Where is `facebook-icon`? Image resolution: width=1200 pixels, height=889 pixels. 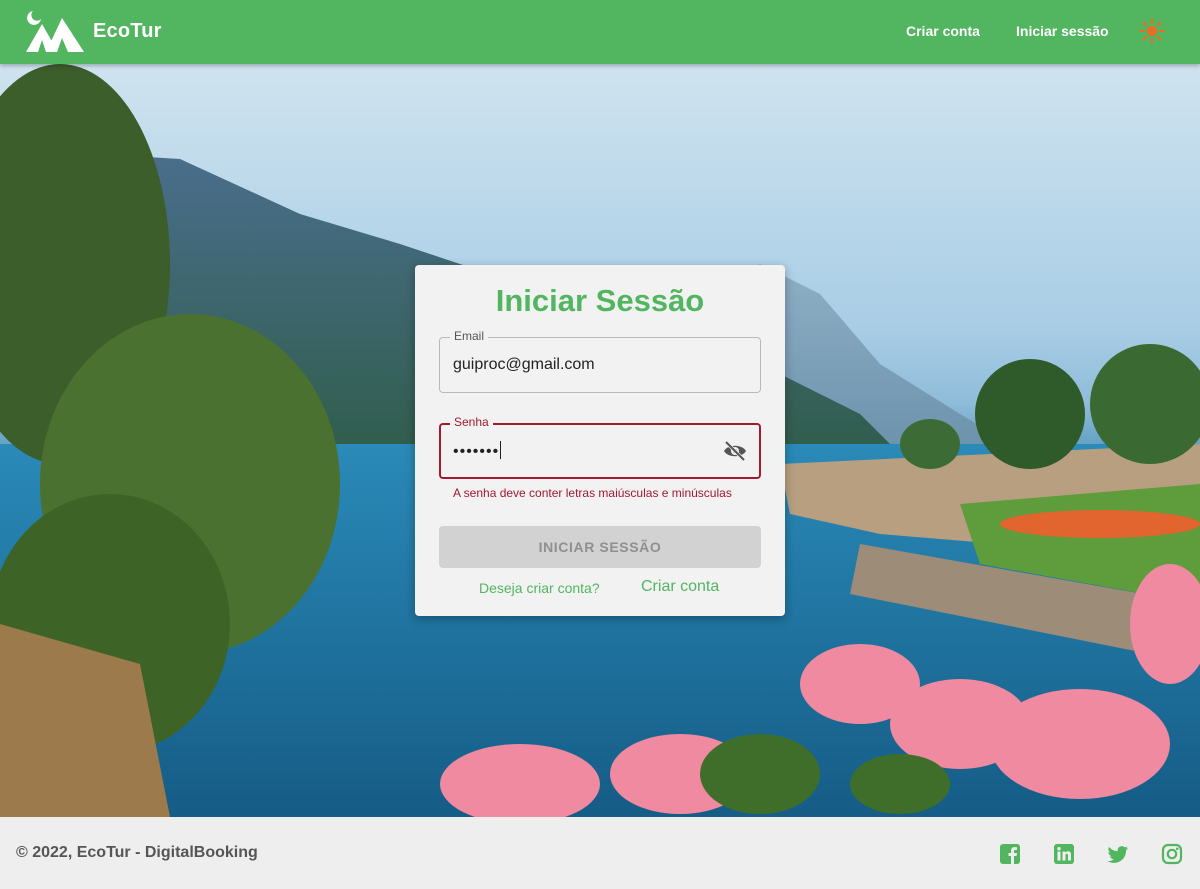
facebook-icon is located at coordinates (1010, 854).